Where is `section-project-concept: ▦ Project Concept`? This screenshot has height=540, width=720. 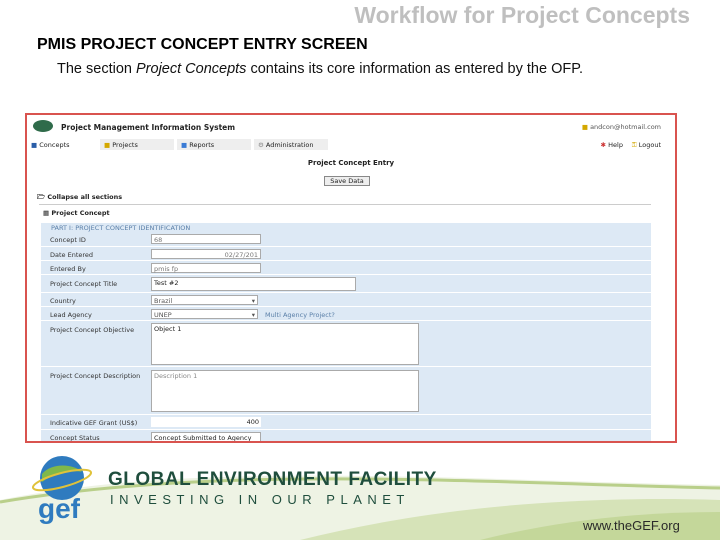
section-project-concept: ▦ Project Concept is located at coordinates (76, 213).